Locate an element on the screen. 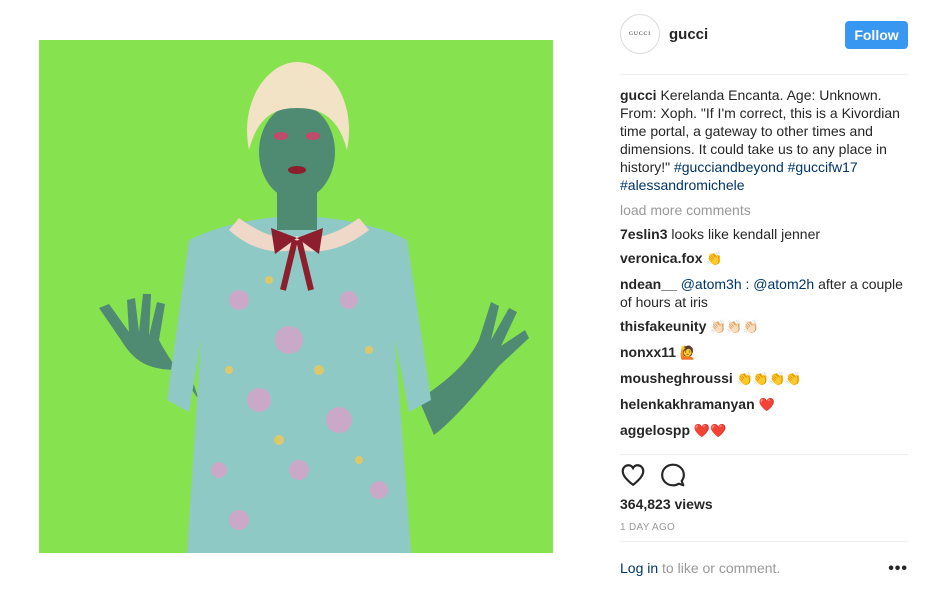 This screenshot has width=928, height=593. comment-mention: @atom3h is located at coordinates (711, 284).